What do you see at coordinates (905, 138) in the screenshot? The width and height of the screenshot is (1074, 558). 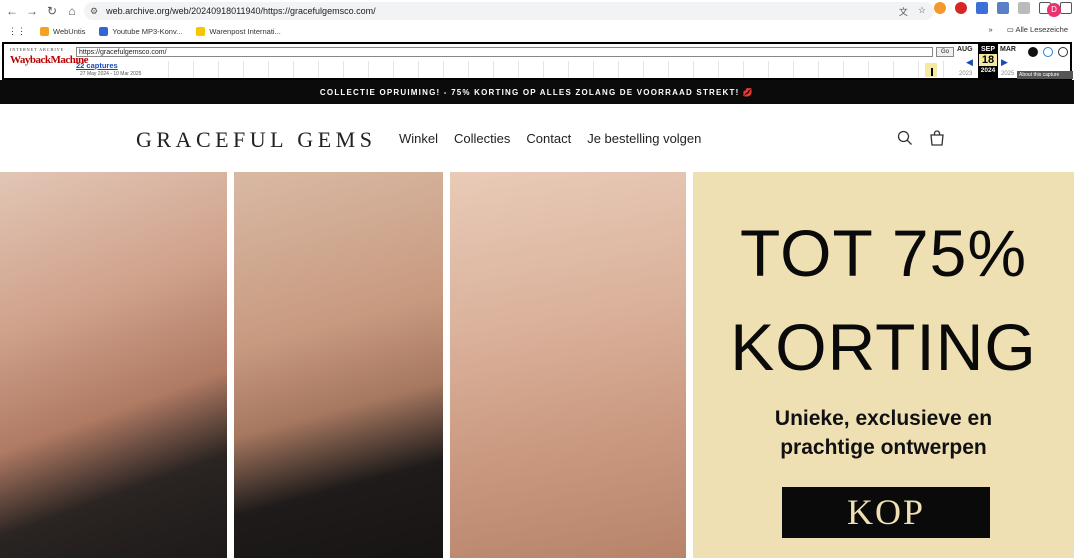 I see `search-icon` at bounding box center [905, 138].